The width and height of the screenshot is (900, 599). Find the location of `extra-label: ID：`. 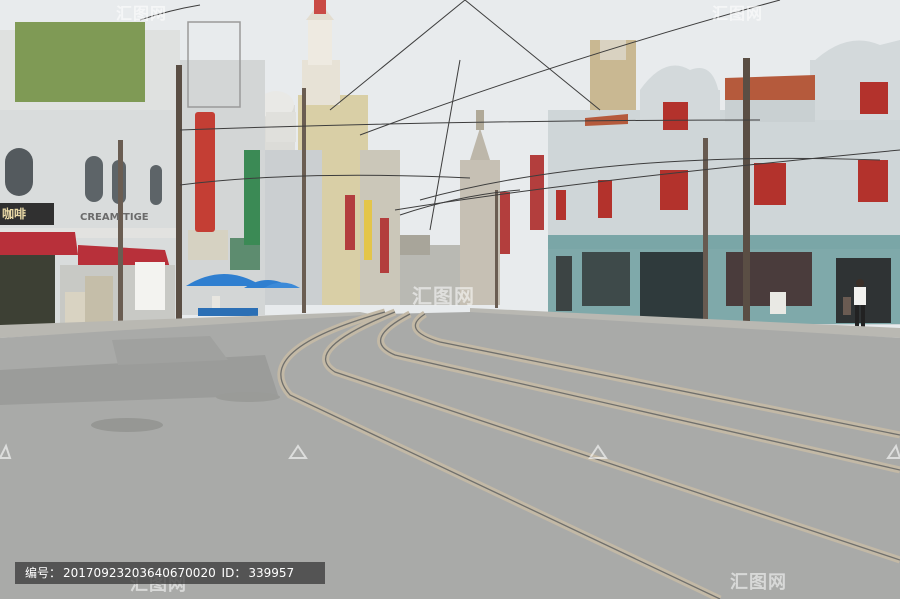

extra-label: ID： is located at coordinates (234, 573).